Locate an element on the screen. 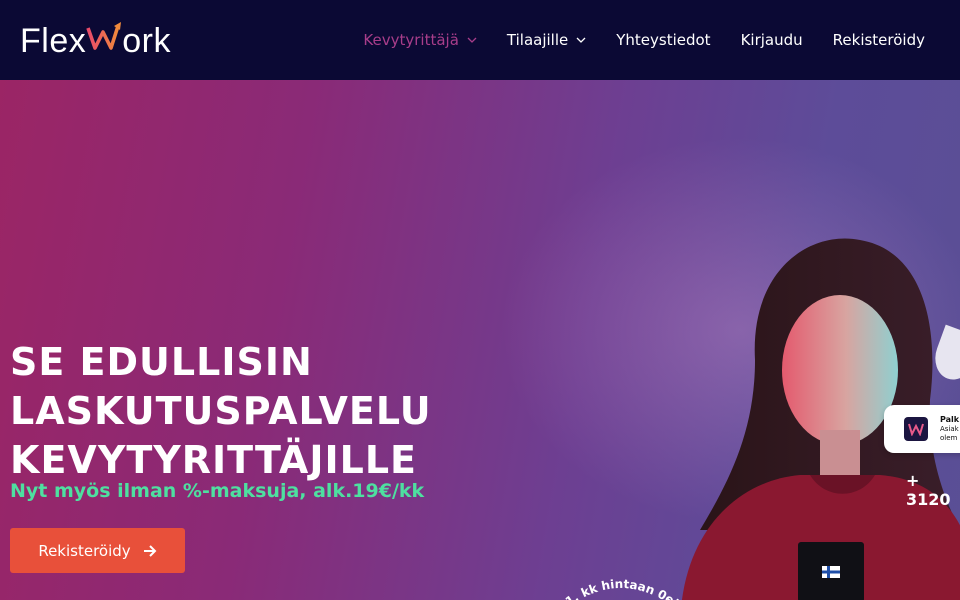 The image size is (960, 600). card-text: Palk Asiak olem is located at coordinates (949, 429).